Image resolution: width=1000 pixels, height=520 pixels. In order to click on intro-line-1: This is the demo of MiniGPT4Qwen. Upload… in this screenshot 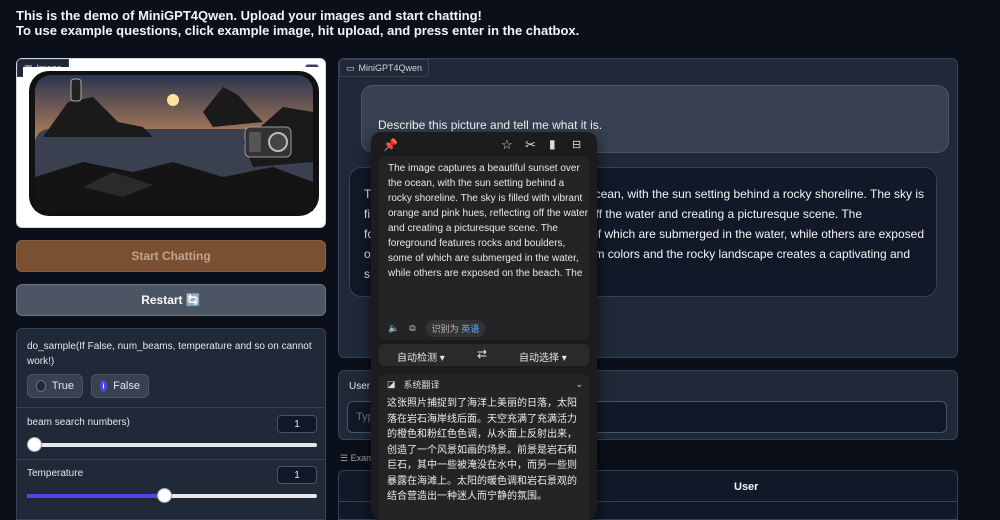, I will do `click(249, 15)`.